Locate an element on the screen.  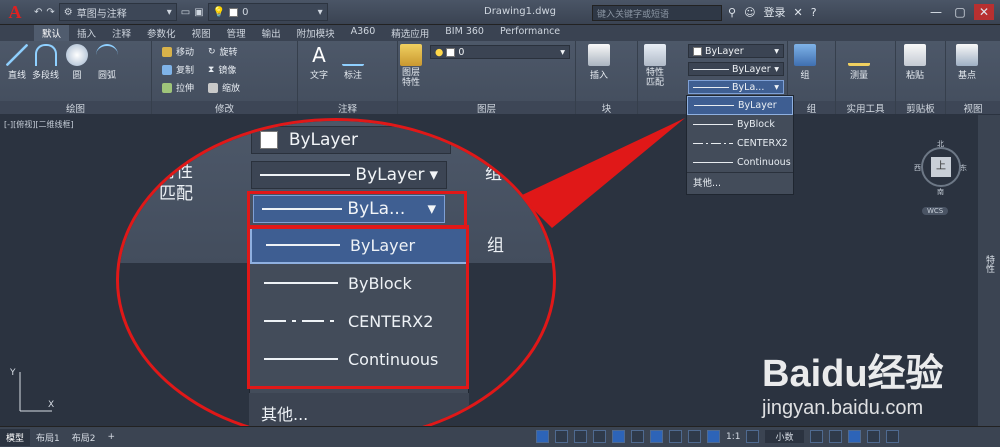
linetype-option: ByBlock is located at coordinates (740, 124).